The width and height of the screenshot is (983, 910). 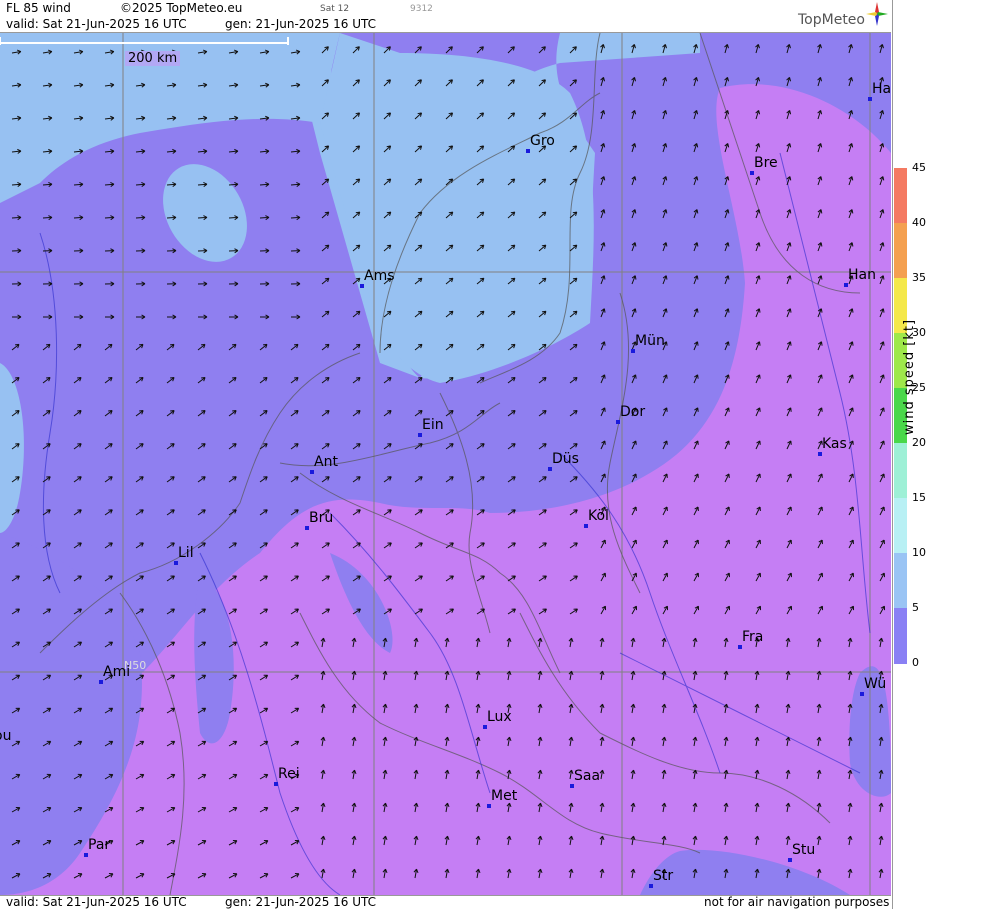 What do you see at coordinates (181, 8) in the screenshot?
I see `copyright: ©2025 TopMeteo.eu` at bounding box center [181, 8].